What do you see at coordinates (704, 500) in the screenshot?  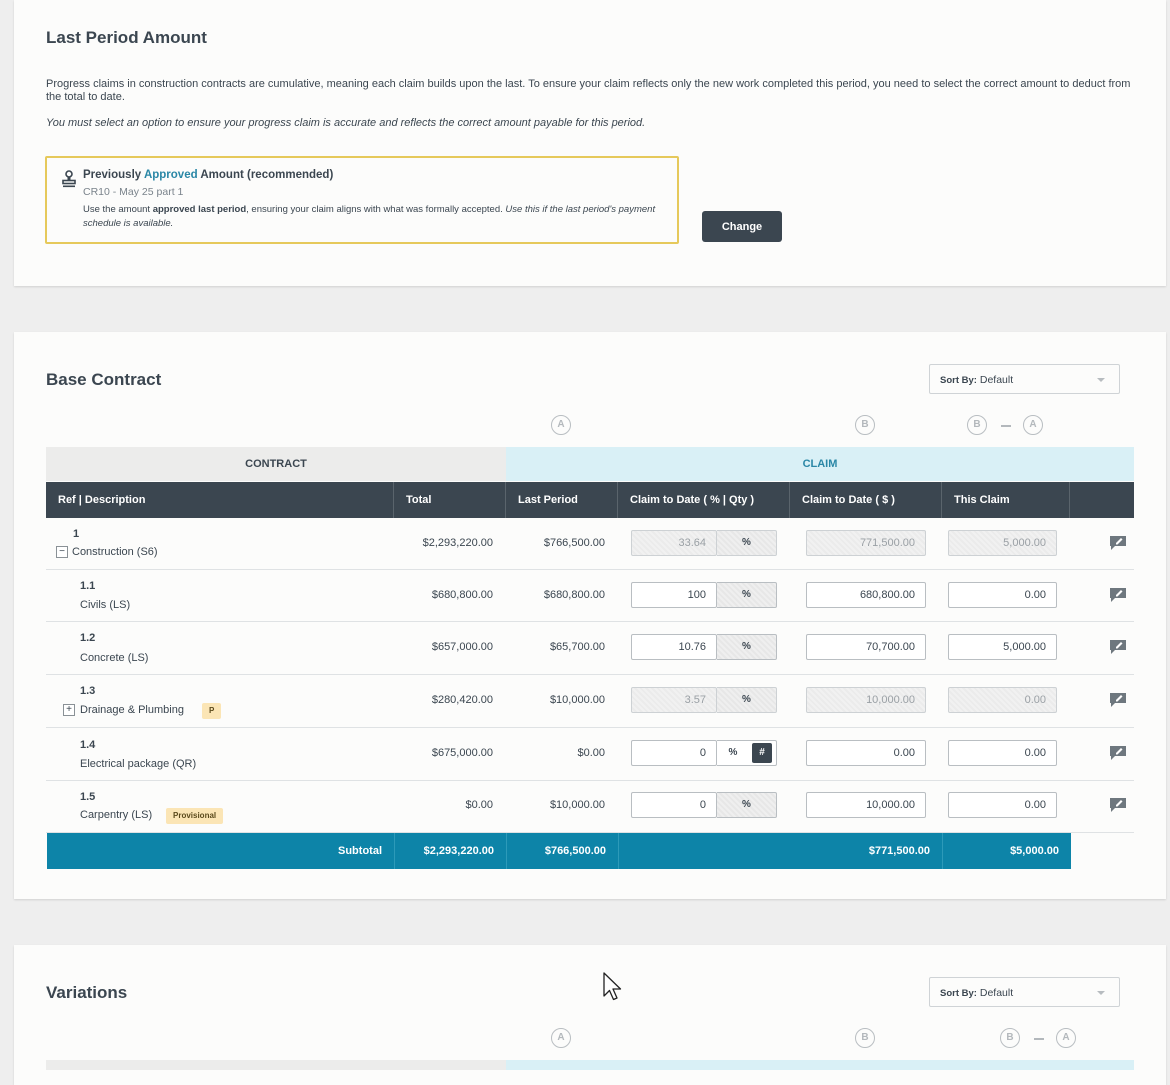 I see `column-claim-to-date-pct: Claim to Date ( % | Qty )` at bounding box center [704, 500].